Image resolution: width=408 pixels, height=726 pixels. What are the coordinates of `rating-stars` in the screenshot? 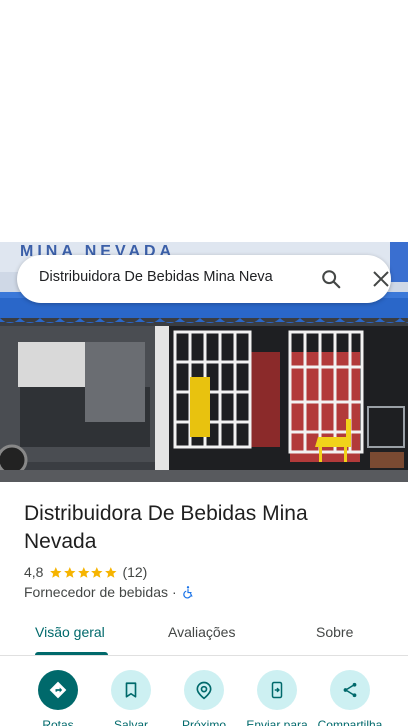 It's located at (83, 572).